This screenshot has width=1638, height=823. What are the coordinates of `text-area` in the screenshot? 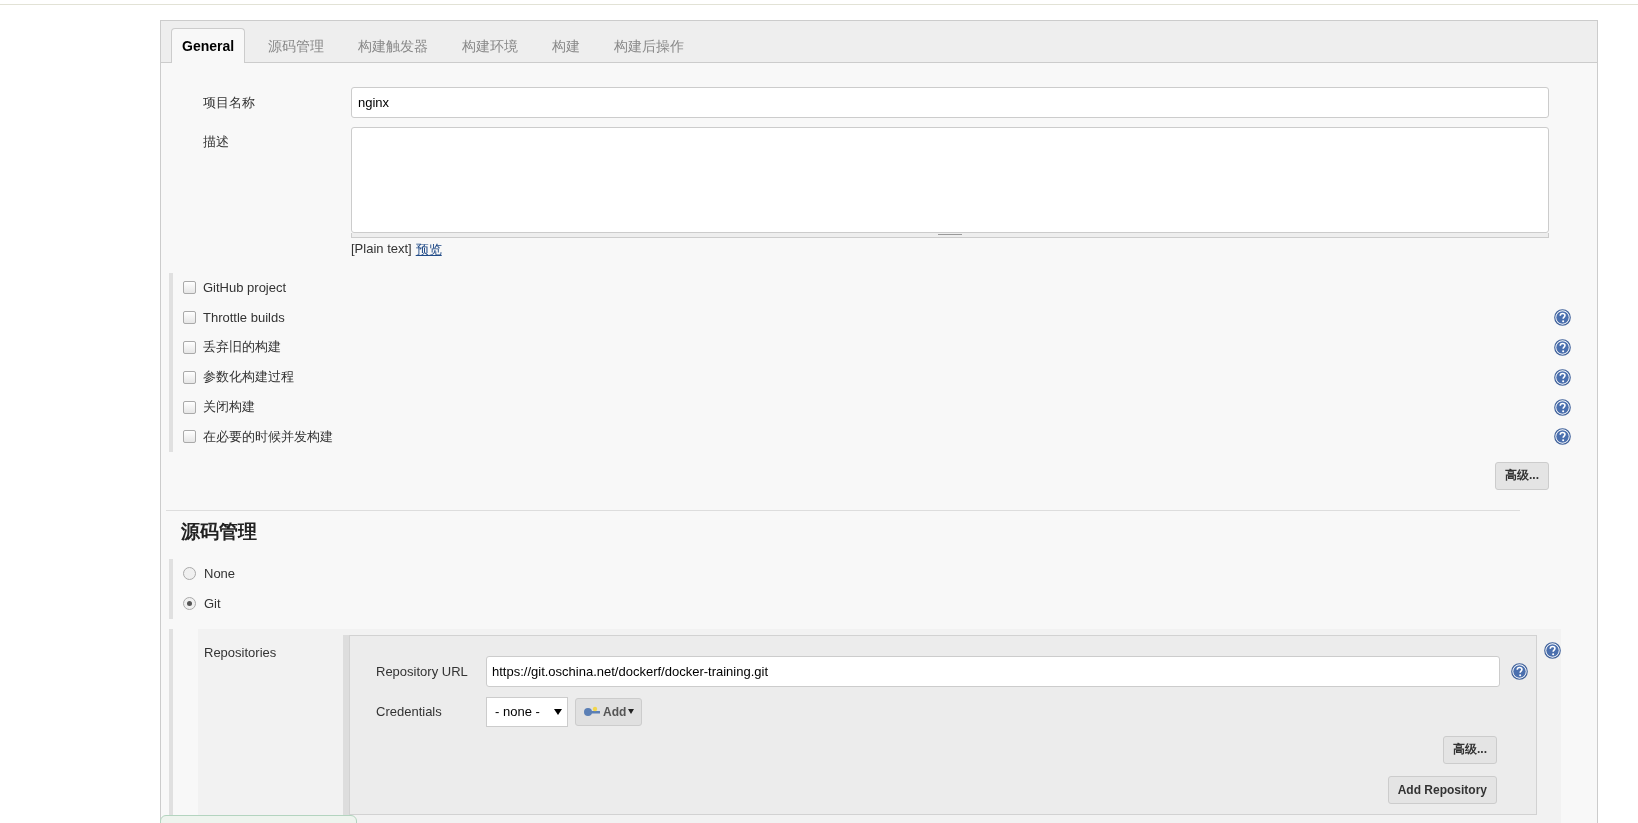 It's located at (950, 180).